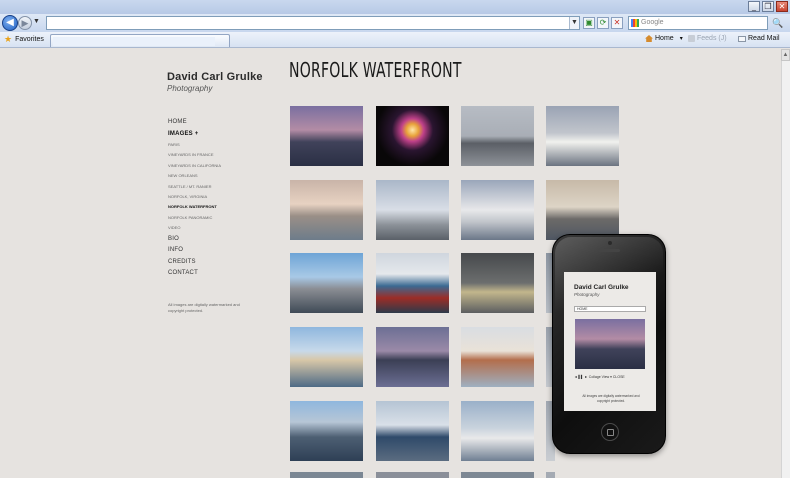 The height and width of the screenshot is (478, 790). Describe the element at coordinates (134, 41) in the screenshot. I see `tab-title-area` at that location.